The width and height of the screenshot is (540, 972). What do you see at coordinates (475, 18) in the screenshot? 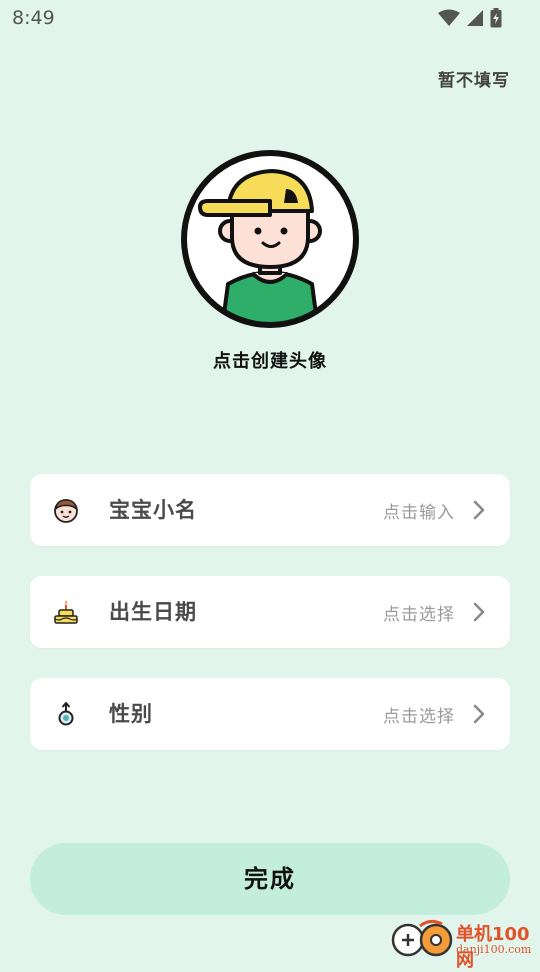
I see `cell-signal-icon` at bounding box center [475, 18].